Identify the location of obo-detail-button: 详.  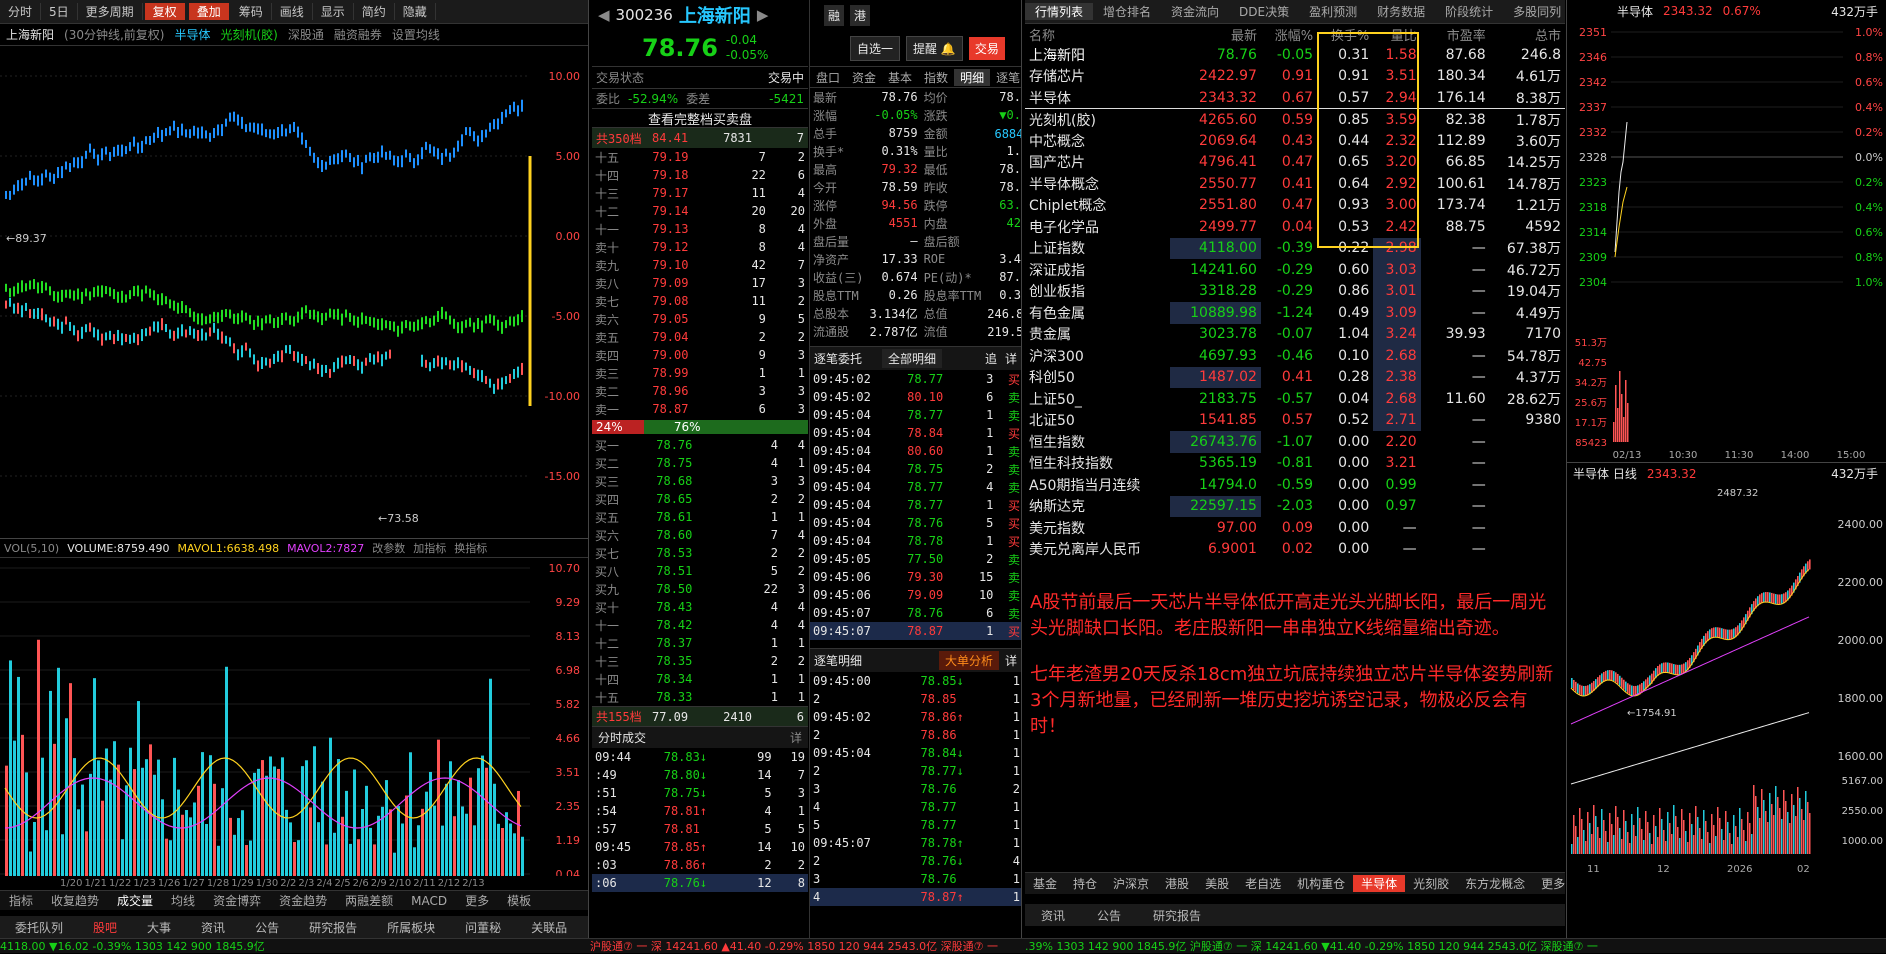
(1011, 358).